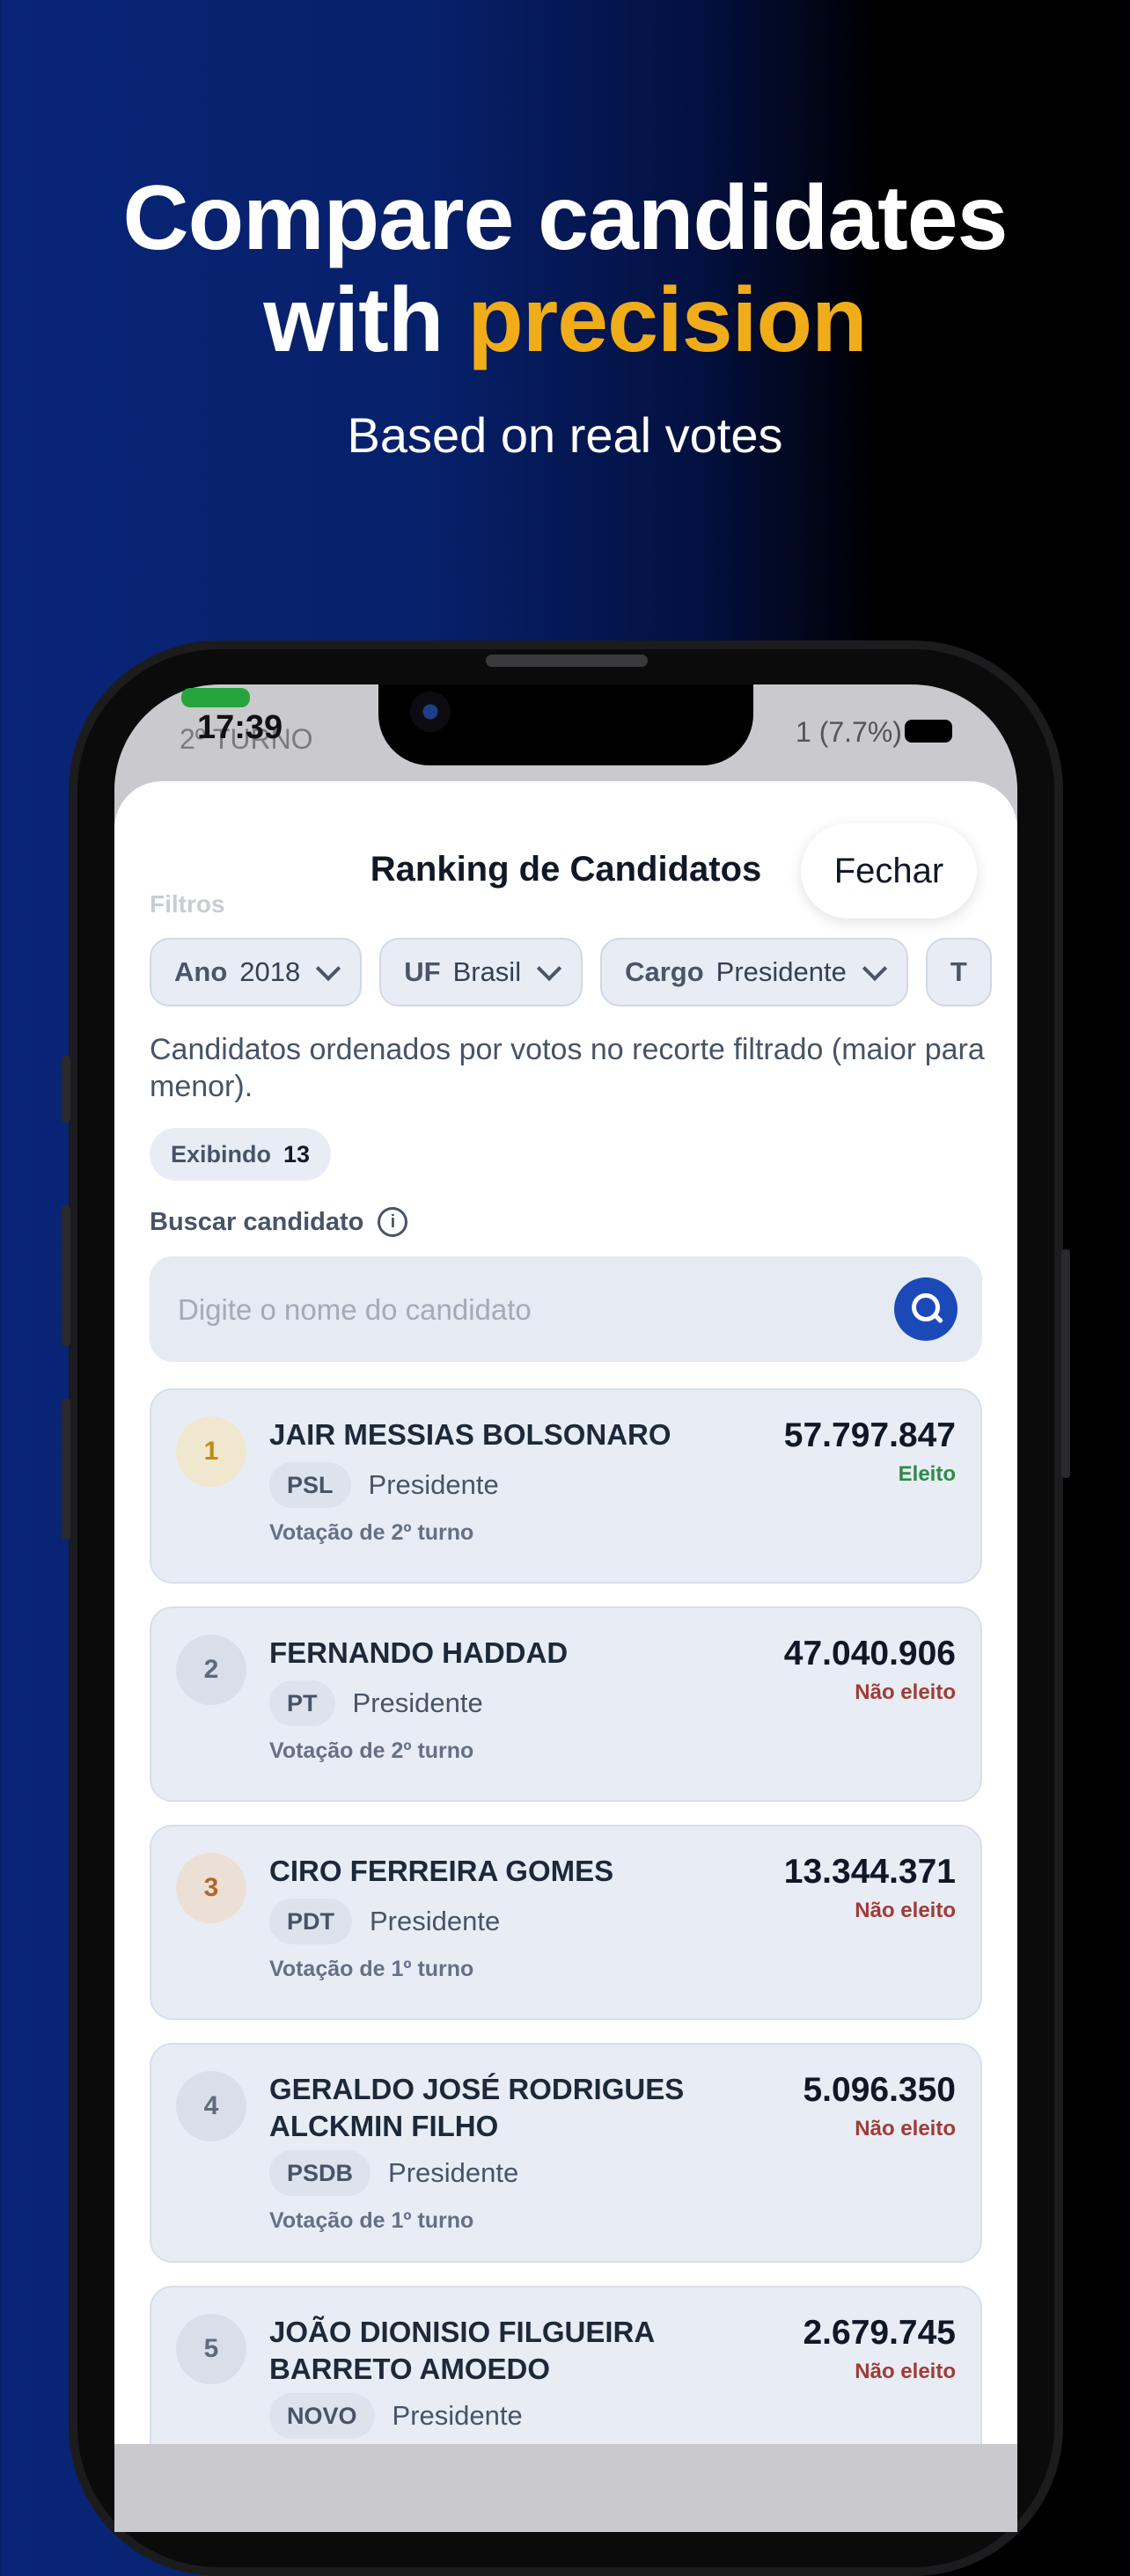 This screenshot has width=1130, height=2576. I want to click on filter-chip-year: Ano 2018, so click(256, 972).